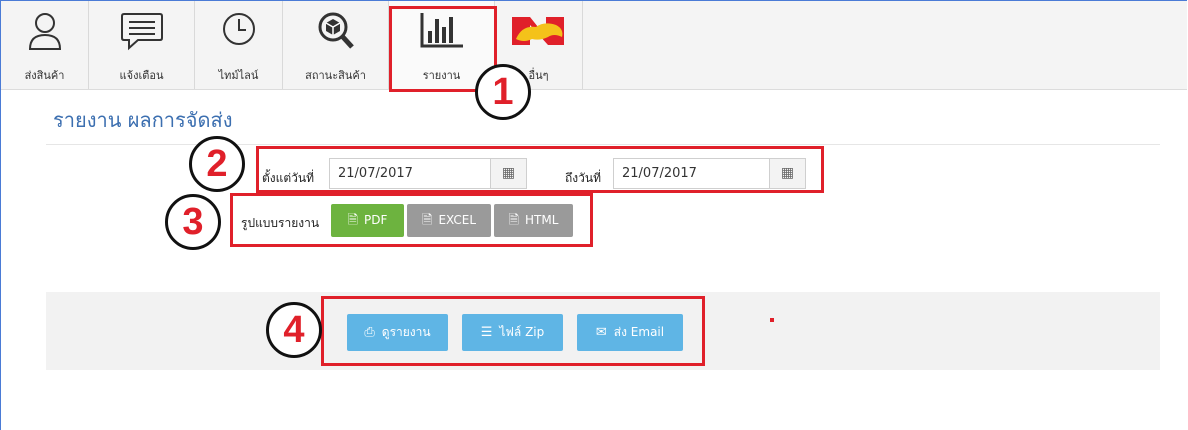  I want to click on toolbar-item-notifications: แจ้งเตือน, so click(142, 45).